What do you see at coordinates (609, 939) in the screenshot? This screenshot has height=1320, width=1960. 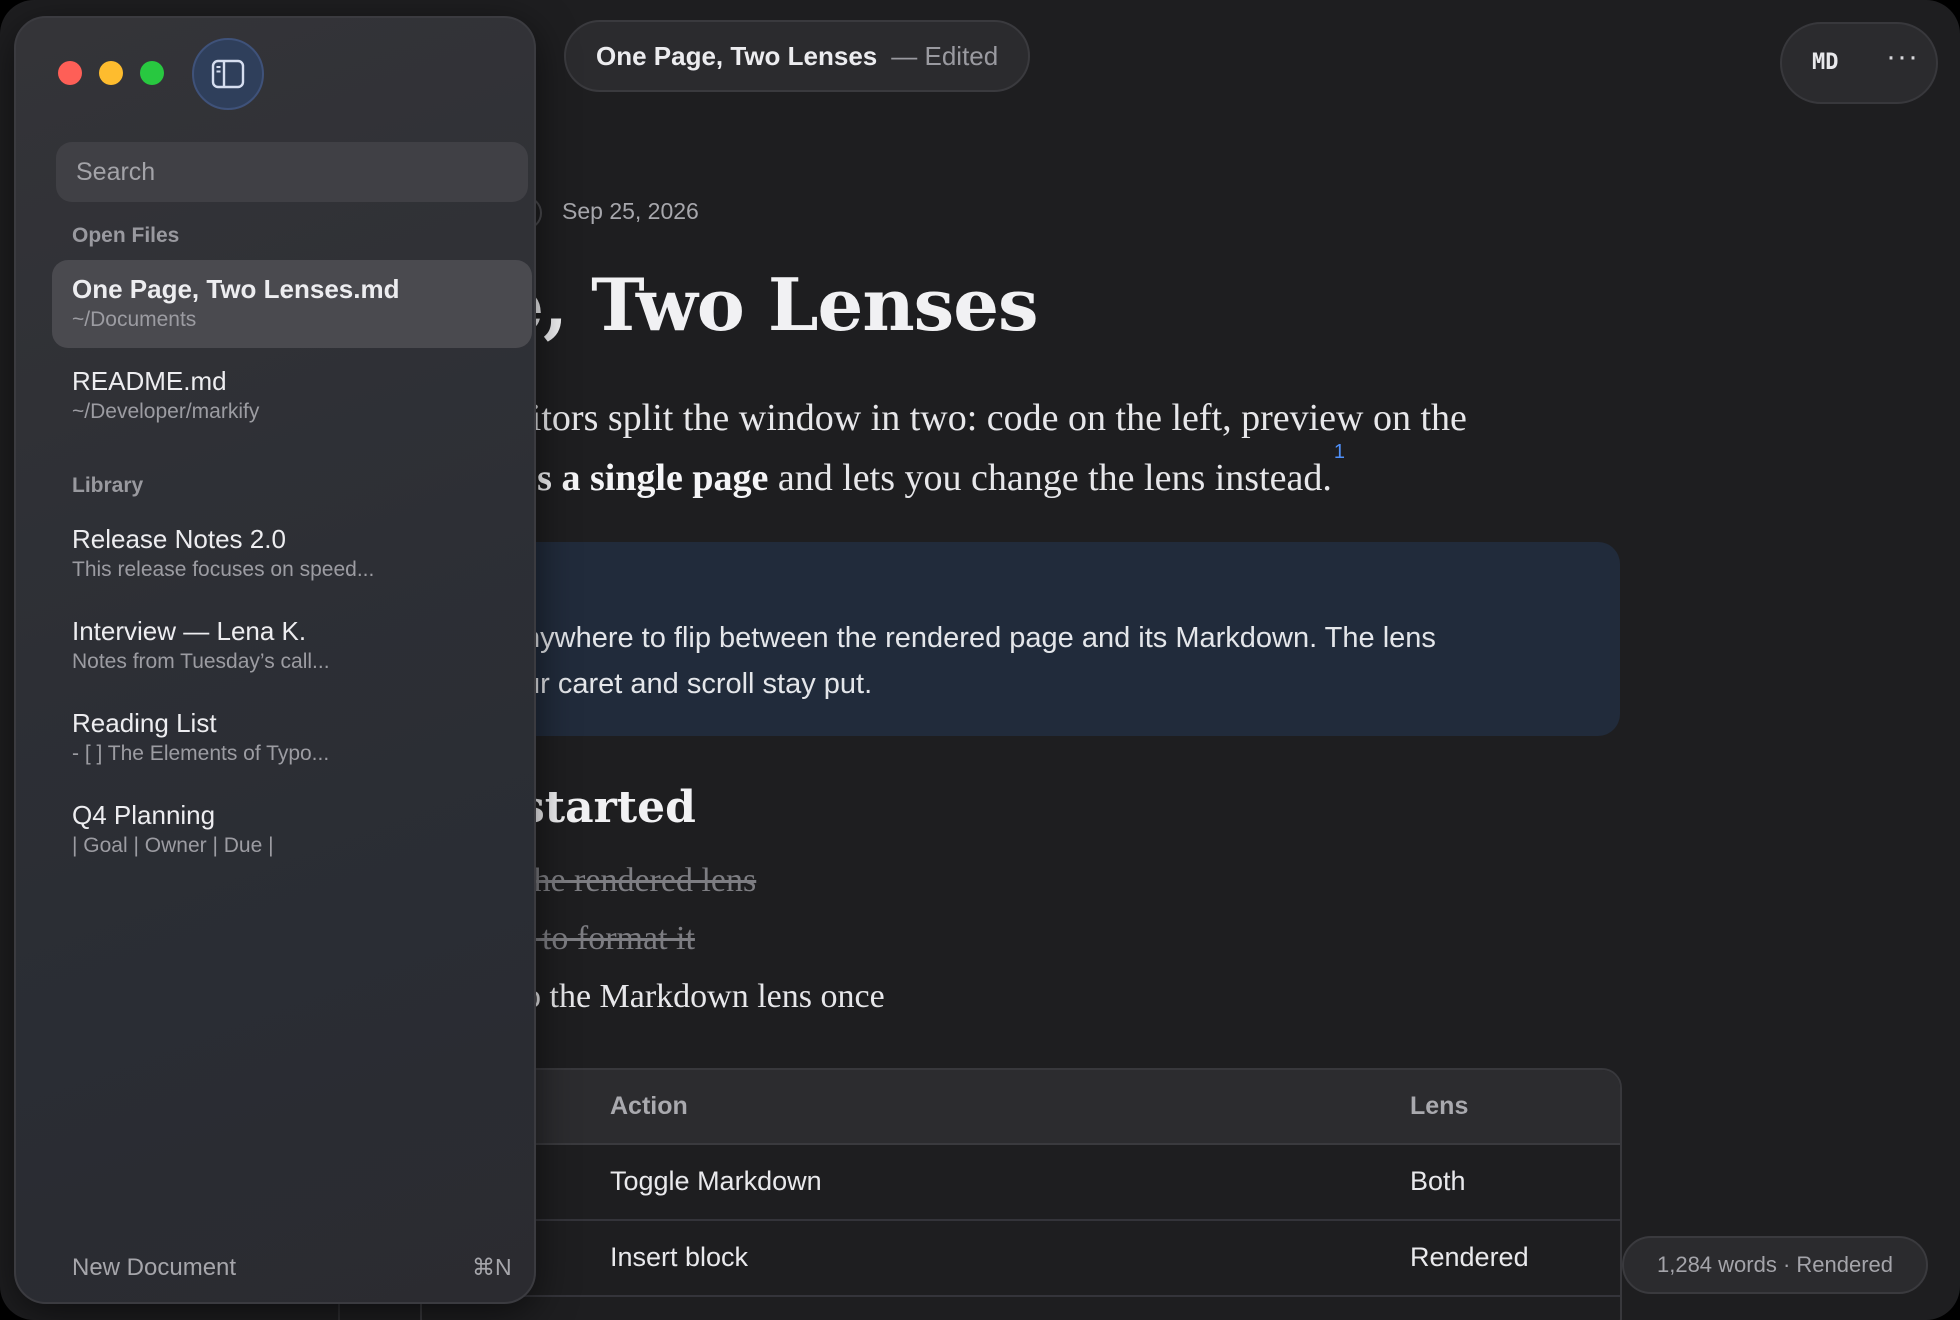 I see `task-item: t to format it` at bounding box center [609, 939].